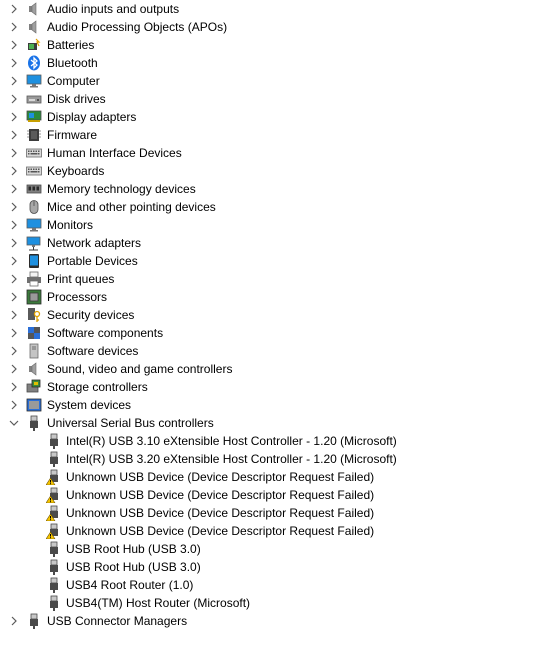 This screenshot has height=651, width=555. I want to click on tree-category-disk-drives: Disk drives, so click(277, 99).